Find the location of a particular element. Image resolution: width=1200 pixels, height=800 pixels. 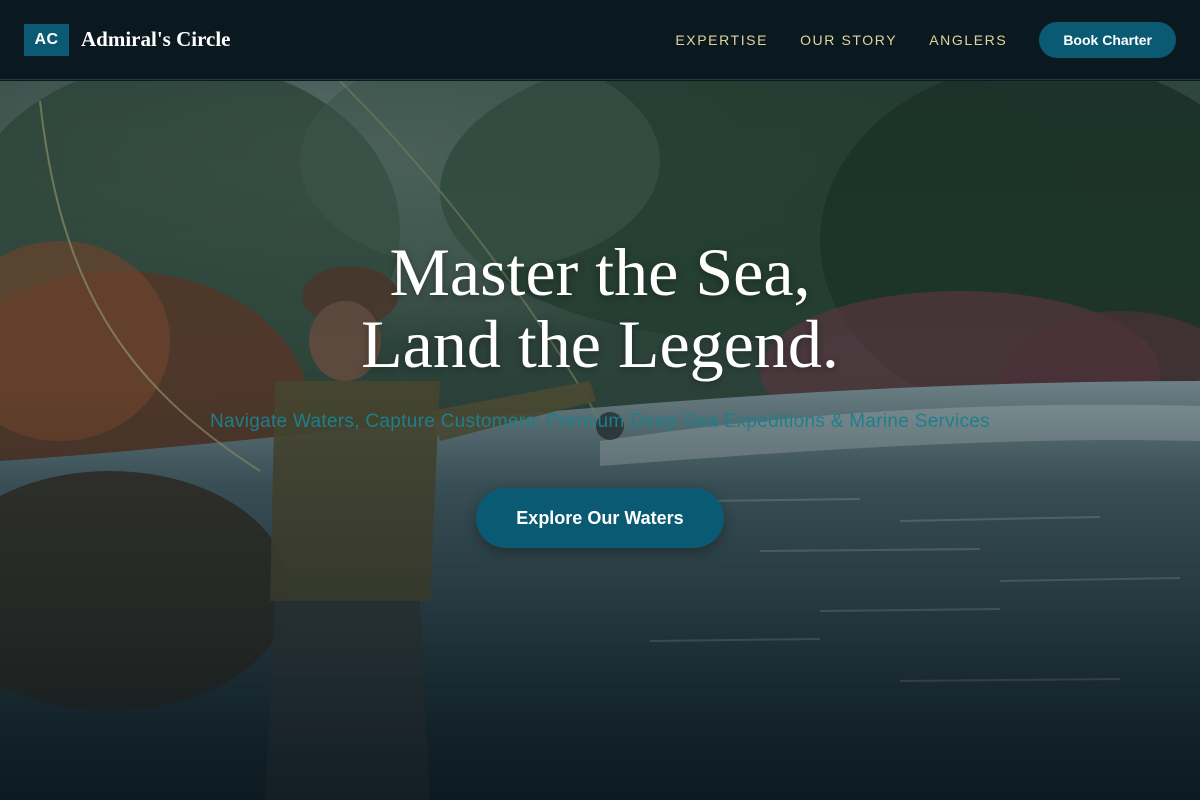

book-charter-button: Book Charter is located at coordinates (1107, 39).